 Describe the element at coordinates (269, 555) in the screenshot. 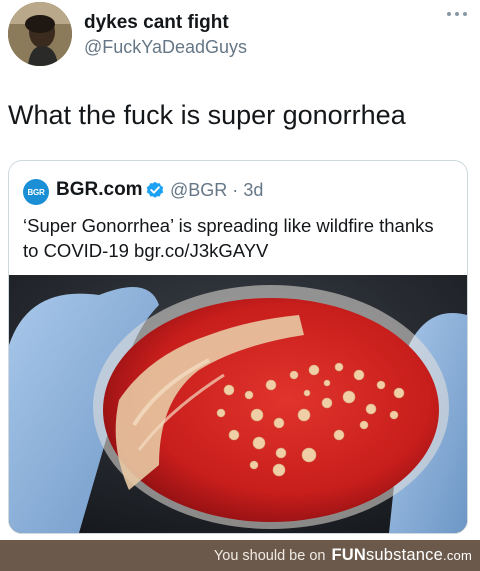

I see `footer-prefix: You should be on` at that location.